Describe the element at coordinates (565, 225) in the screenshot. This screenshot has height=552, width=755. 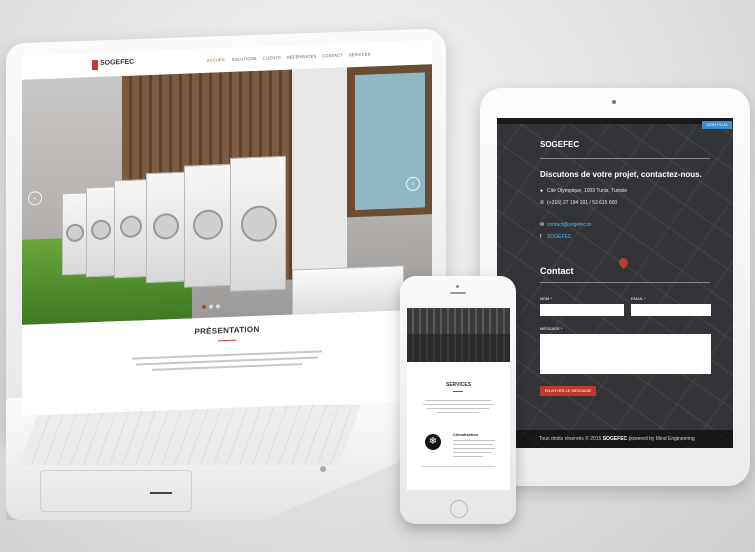
I see `contact-email: ✉ contact@sogefec.tn` at that location.